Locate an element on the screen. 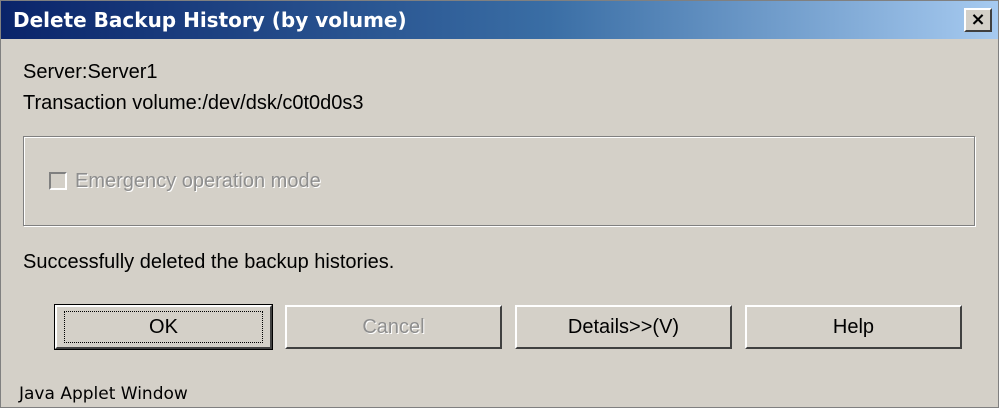  transaction-volume-label: Transaction volume:/dev/dsk/c0t0d0s3 is located at coordinates (193, 103).